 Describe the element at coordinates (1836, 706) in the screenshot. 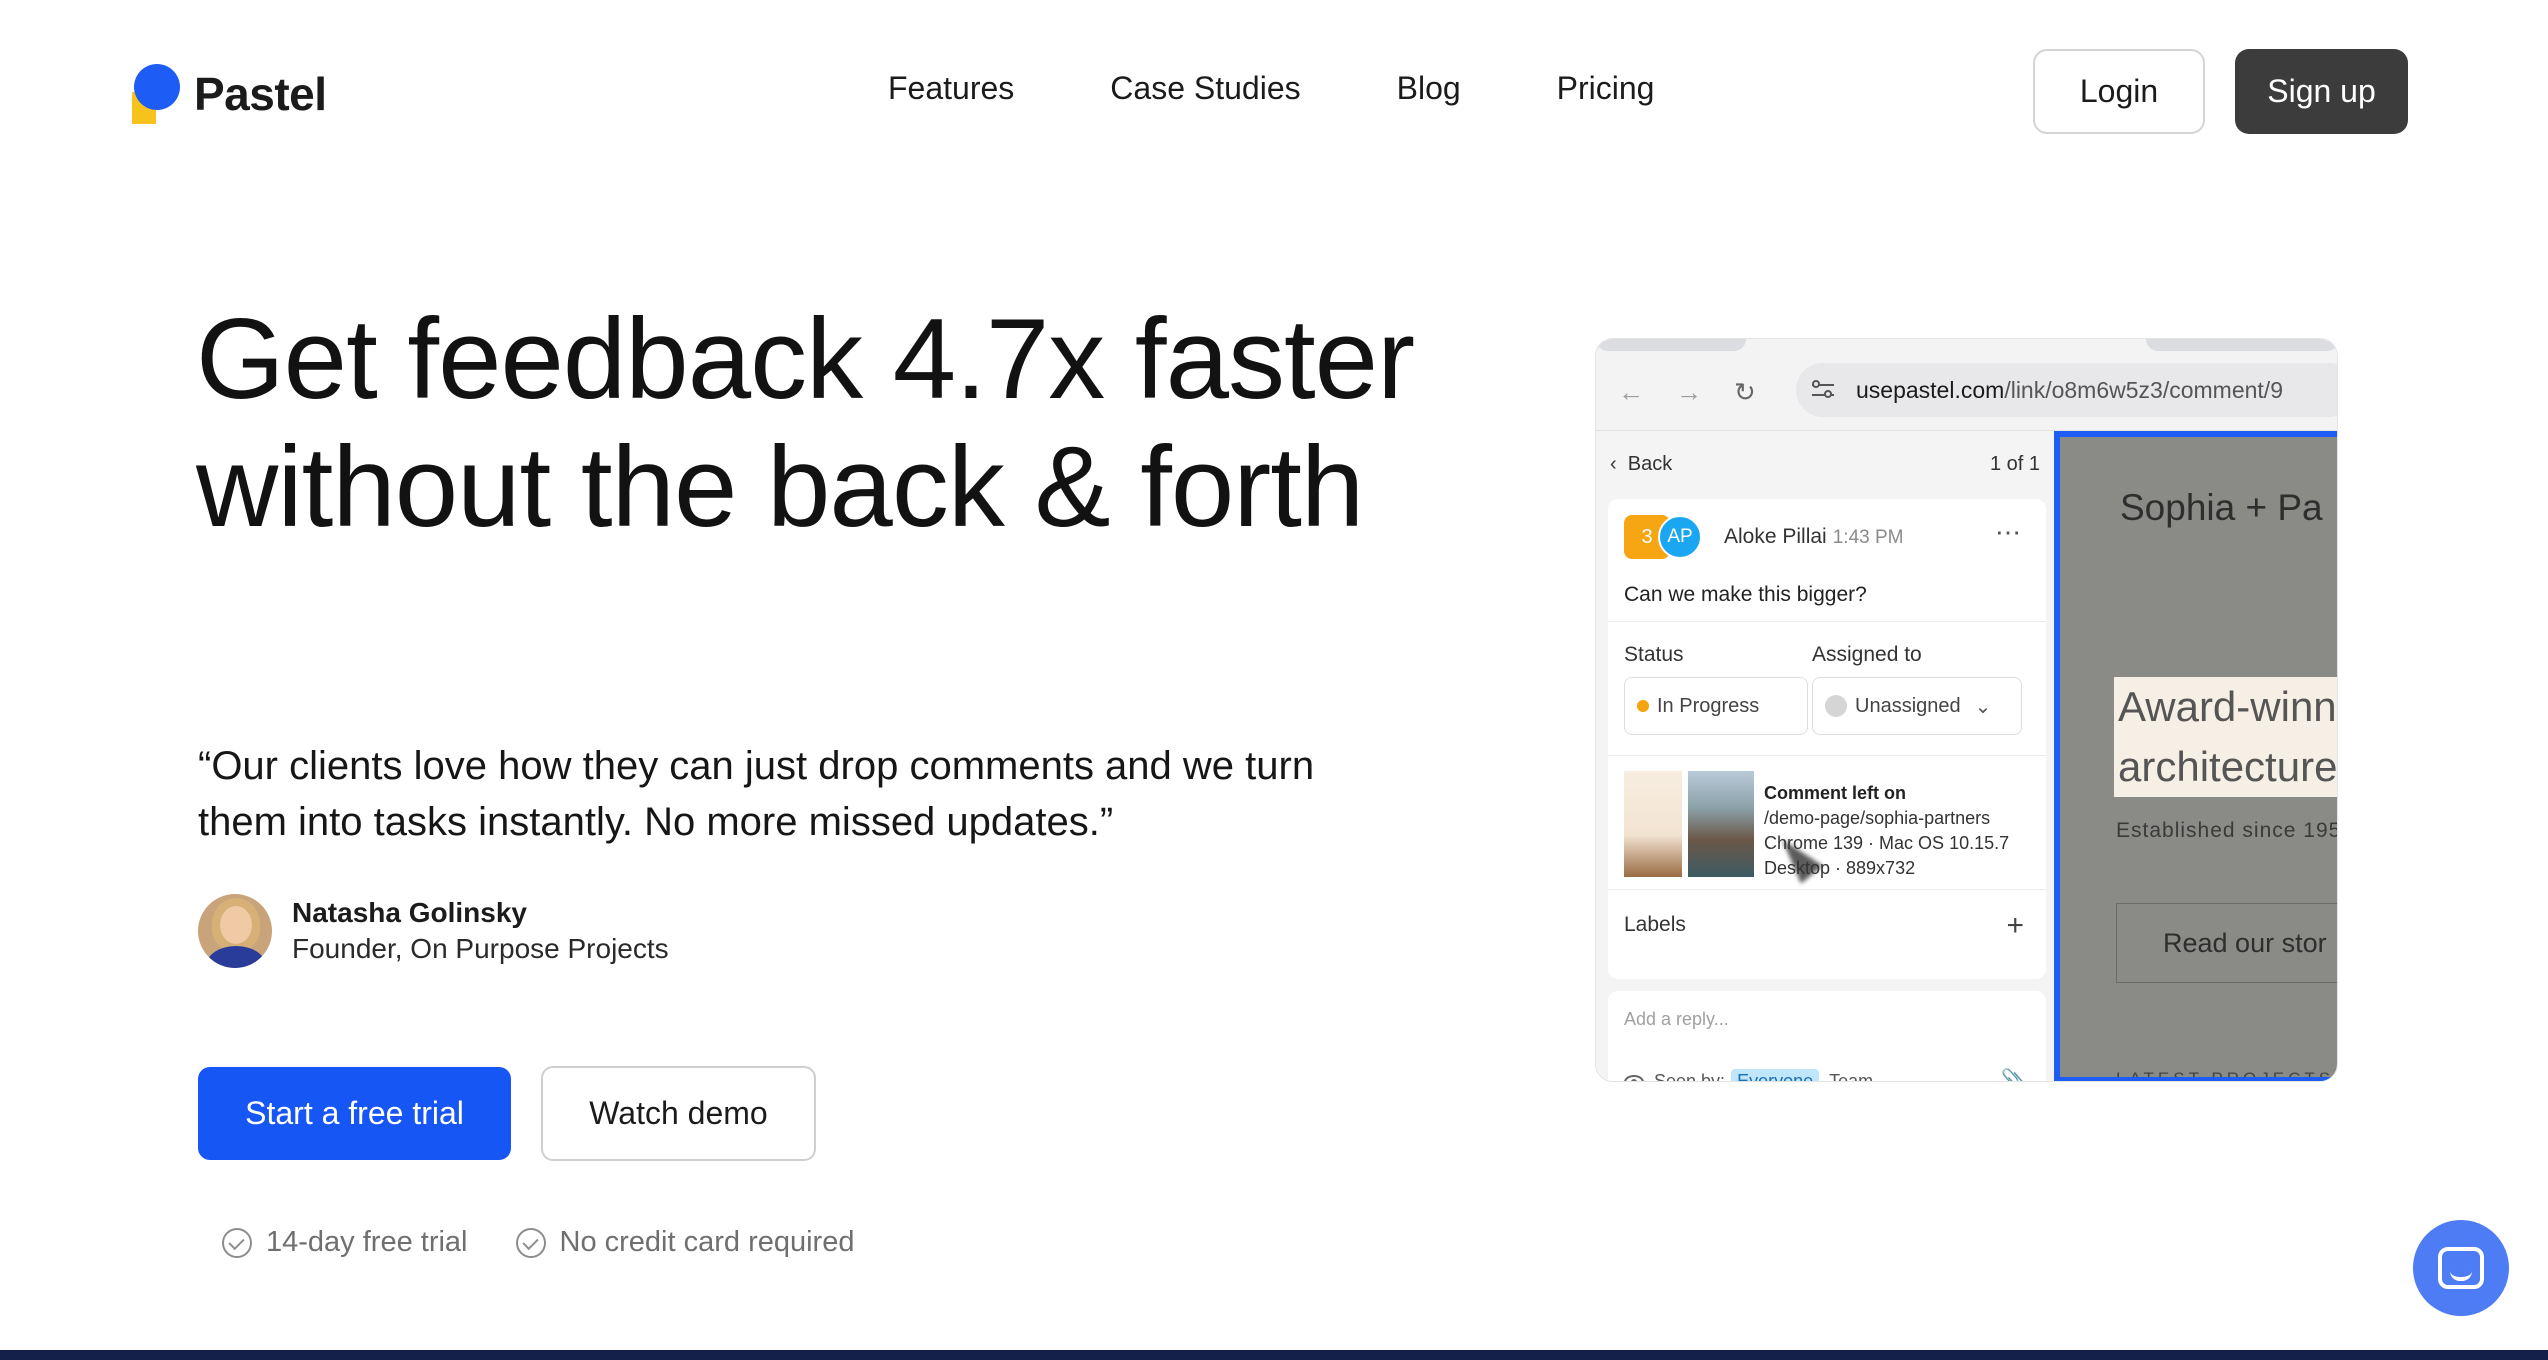

I see `unassigned-avatar-icon` at that location.